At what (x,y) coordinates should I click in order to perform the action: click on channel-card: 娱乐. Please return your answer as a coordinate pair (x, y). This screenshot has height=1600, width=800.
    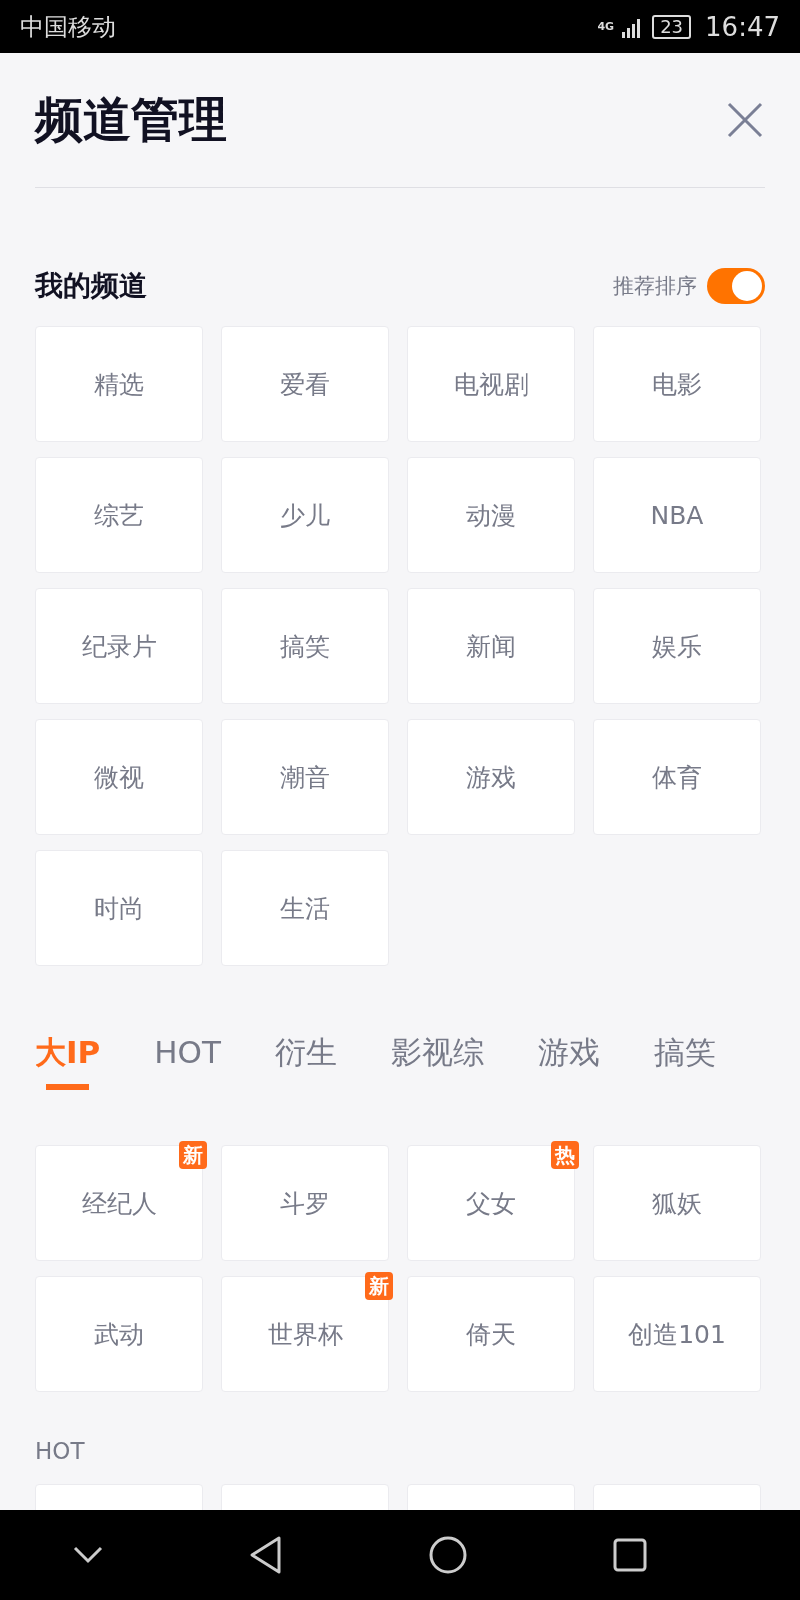
    Looking at the image, I should click on (677, 646).